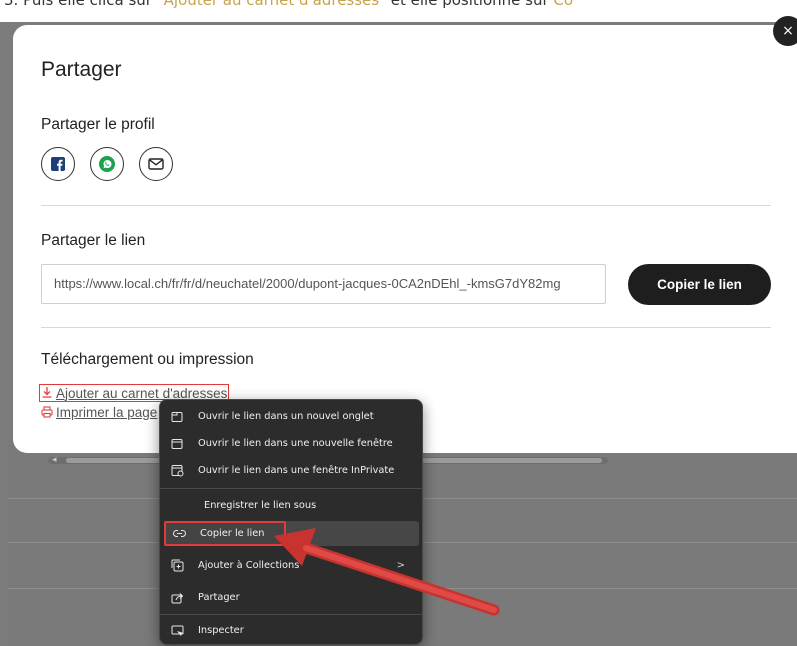 This screenshot has height=646, width=797. I want to click on modal-title: Partager, so click(81, 69).